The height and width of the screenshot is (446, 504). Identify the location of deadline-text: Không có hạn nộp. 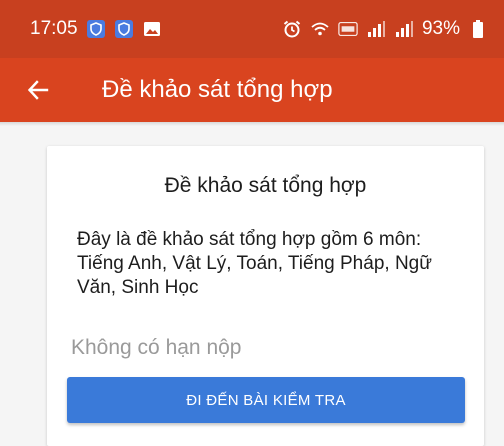
(156, 347).